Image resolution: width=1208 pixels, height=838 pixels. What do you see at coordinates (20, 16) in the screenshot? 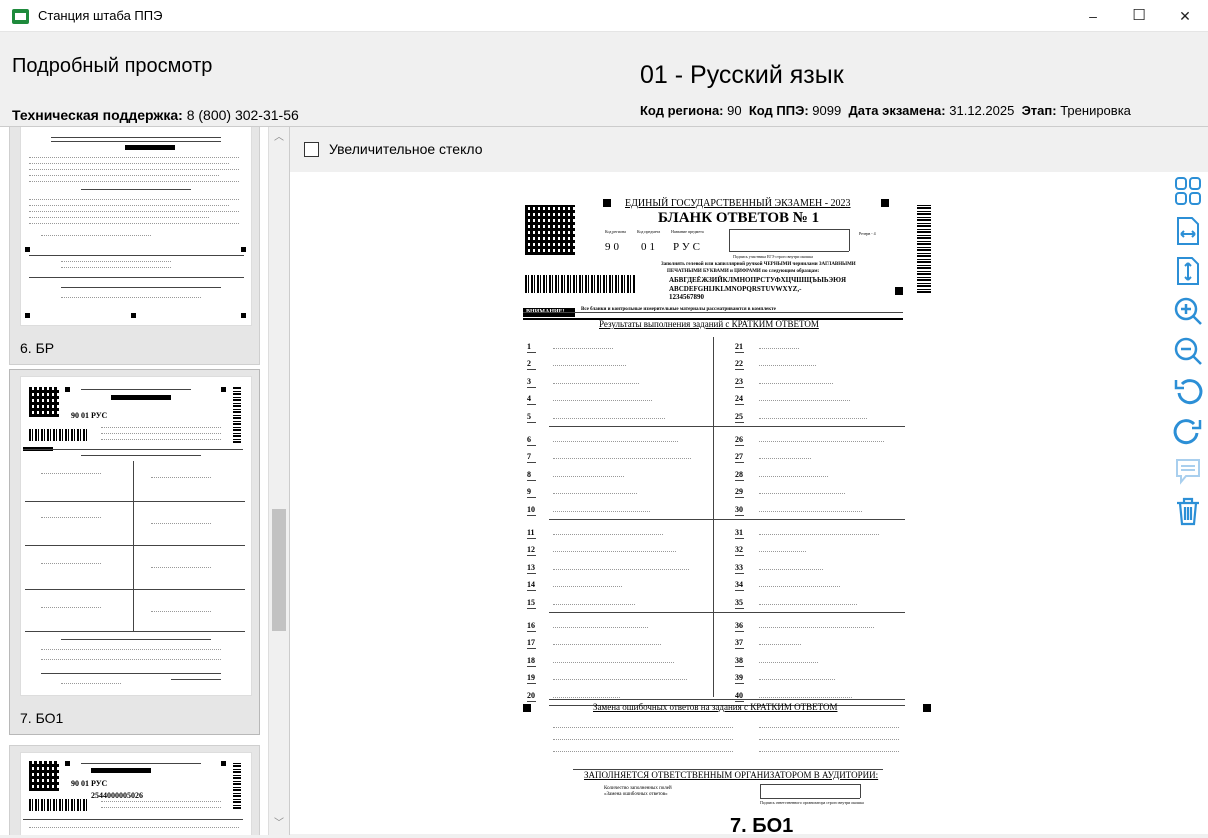
I see `app-icon` at bounding box center [20, 16].